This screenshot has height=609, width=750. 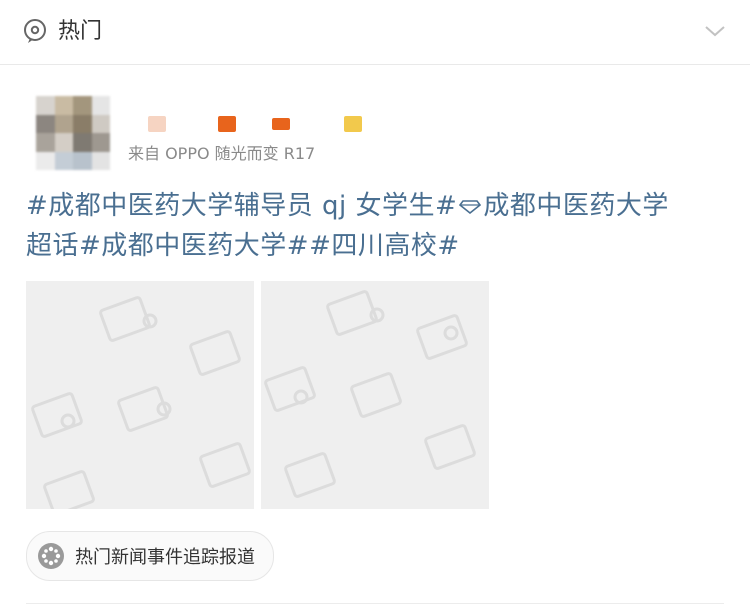 I want to click on post-source: 来自 OPPO 随光而变 R17, so click(x=222, y=153).